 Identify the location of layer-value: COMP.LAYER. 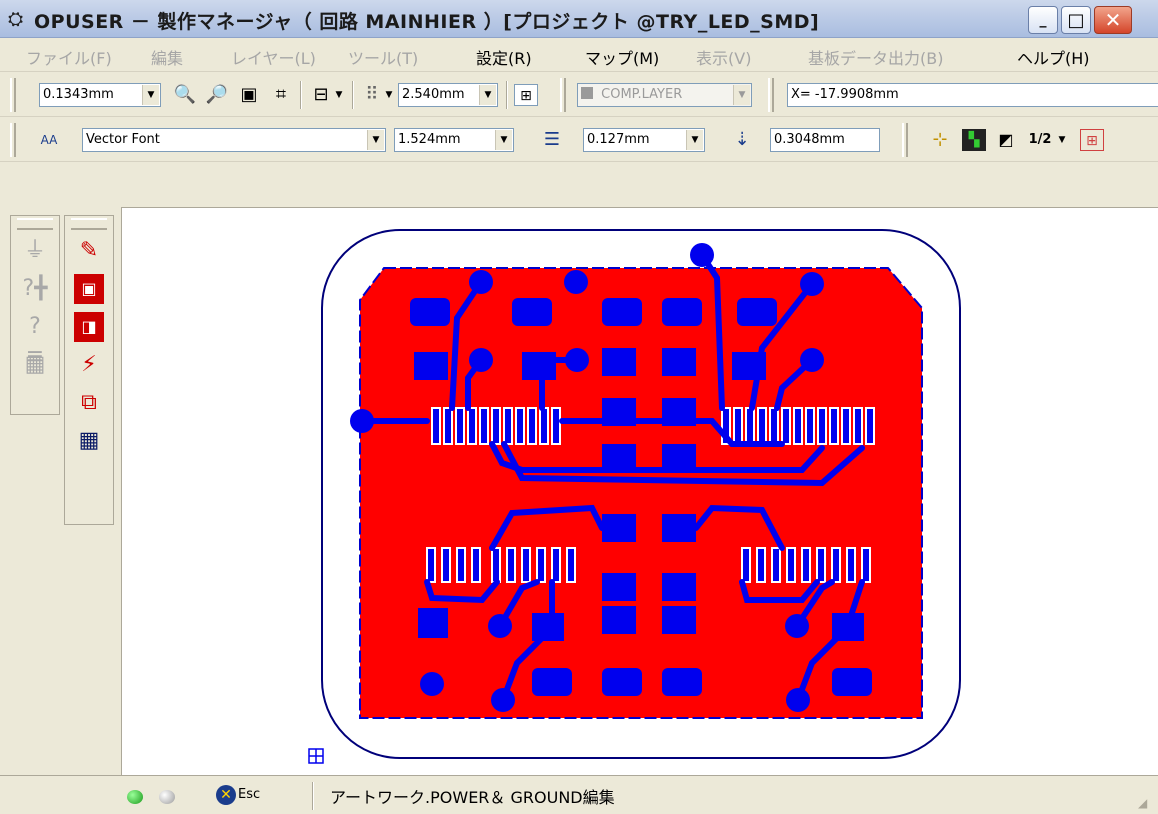
(642, 94).